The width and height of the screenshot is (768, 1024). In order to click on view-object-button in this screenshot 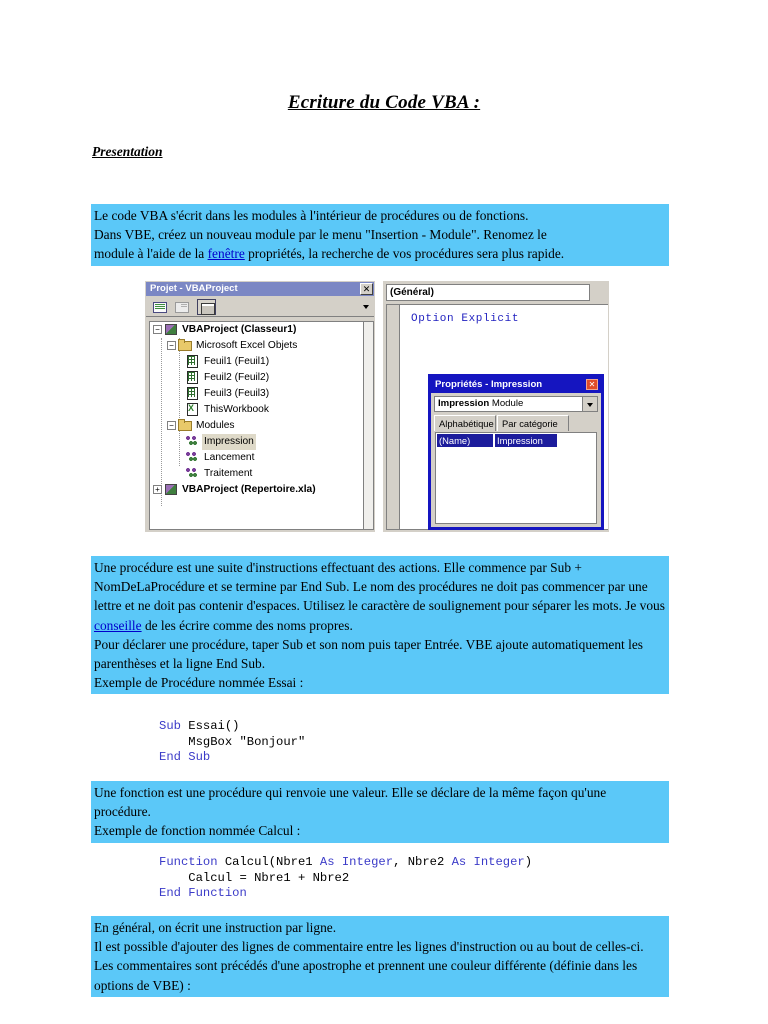, I will do `click(181, 307)`.